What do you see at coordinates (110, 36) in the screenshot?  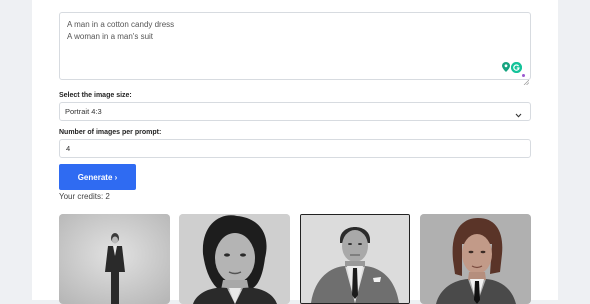 I see `prompt-line-2: A woman in a man's suit` at bounding box center [110, 36].